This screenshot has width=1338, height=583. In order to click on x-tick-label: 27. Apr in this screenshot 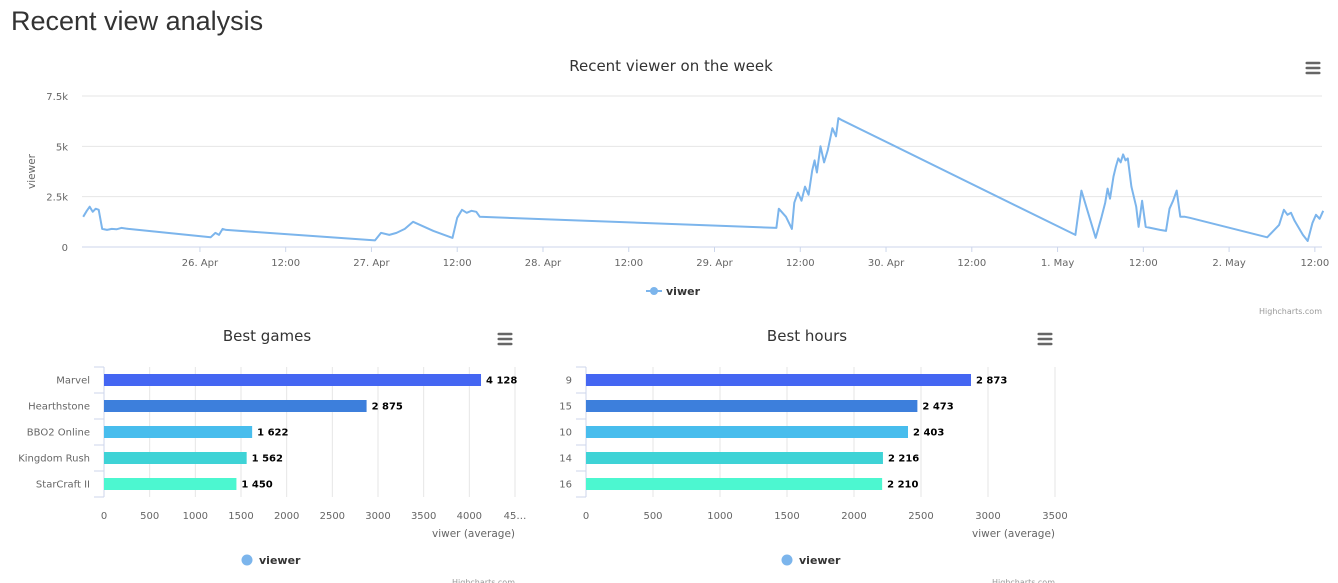, I will do `click(371, 263)`.